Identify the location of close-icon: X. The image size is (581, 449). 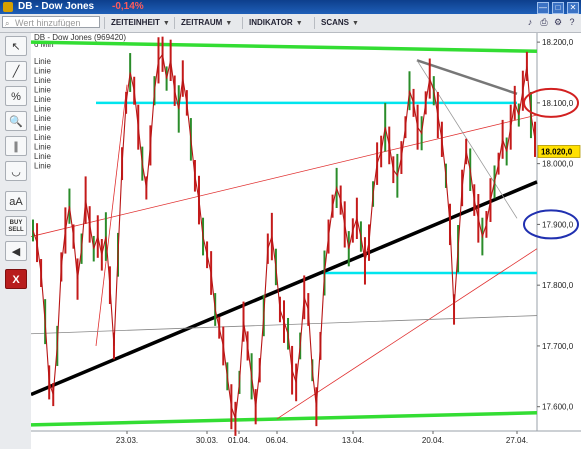
(16, 280).